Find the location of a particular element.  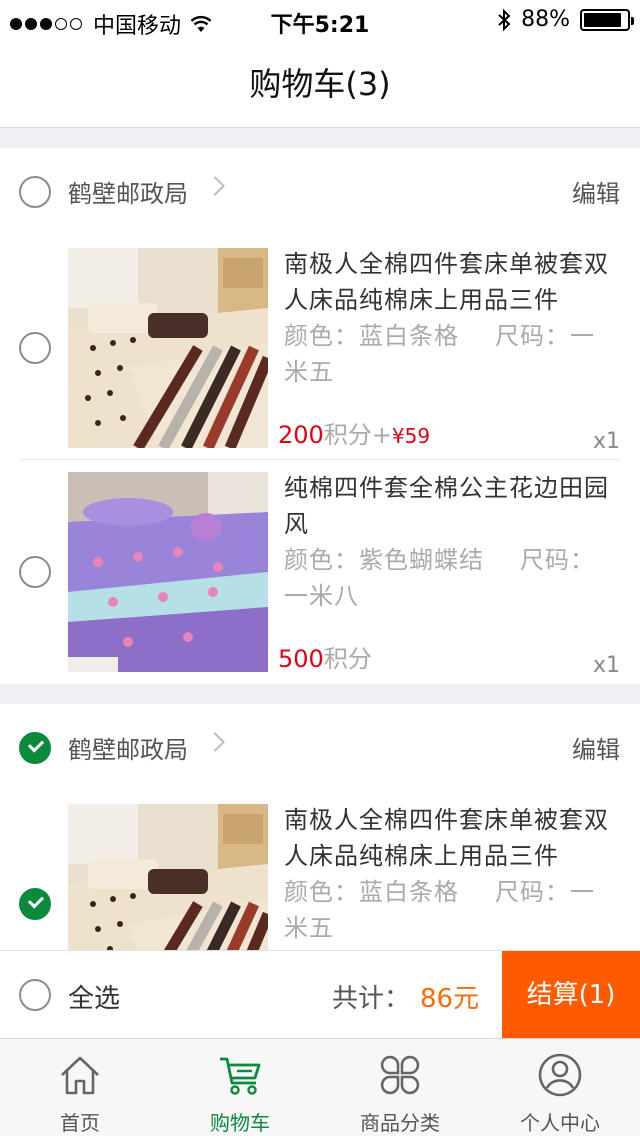

tab-profile: 个人中心 is located at coordinates (560, 1087).